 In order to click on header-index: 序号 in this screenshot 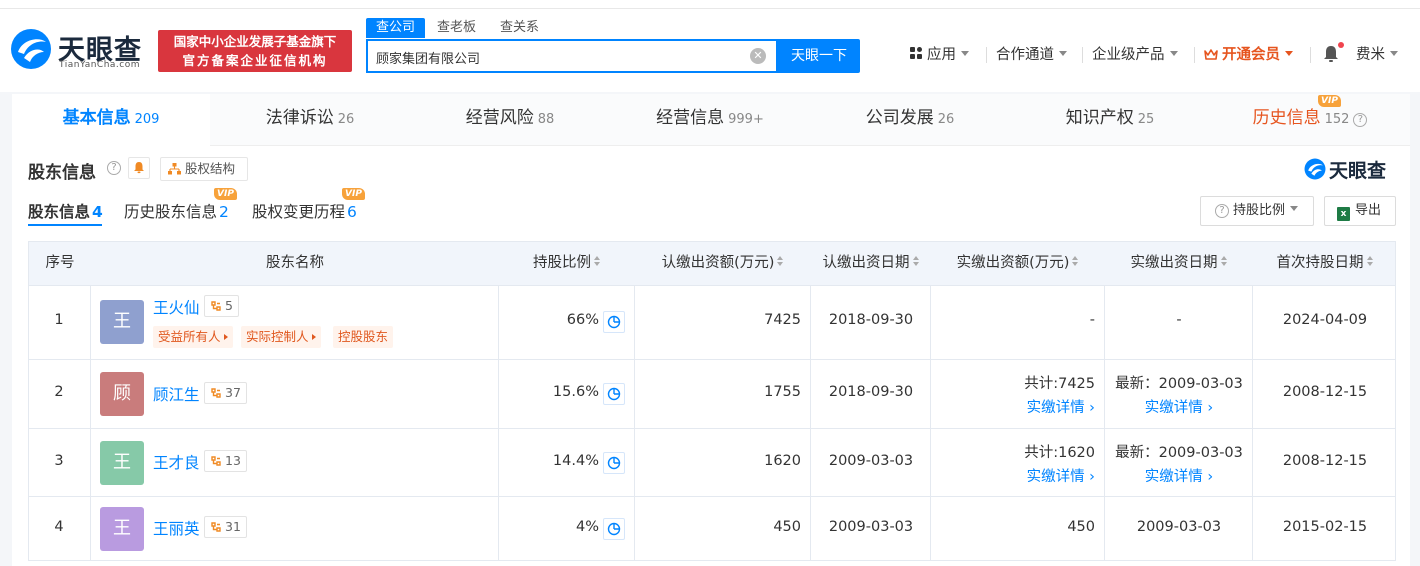, I will do `click(60, 263)`.